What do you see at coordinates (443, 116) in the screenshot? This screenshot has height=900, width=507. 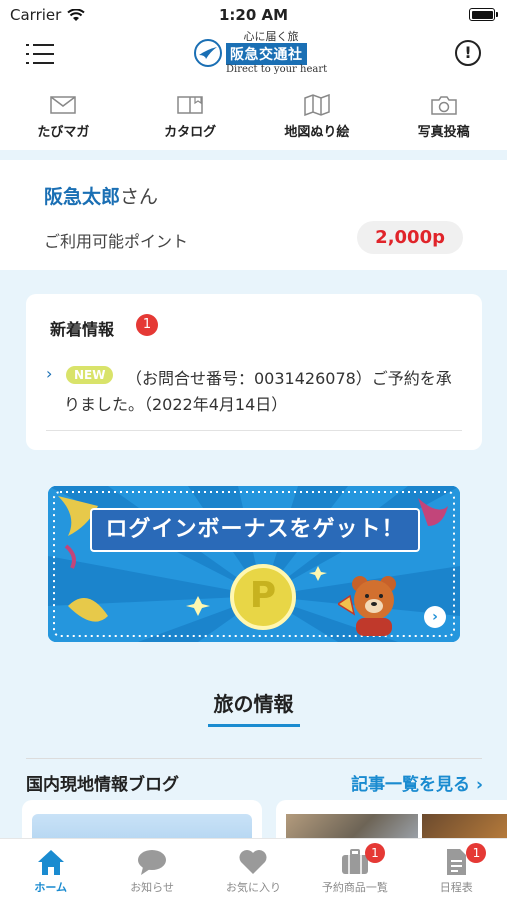 I see `shortcut-photo: 写真投稿` at bounding box center [443, 116].